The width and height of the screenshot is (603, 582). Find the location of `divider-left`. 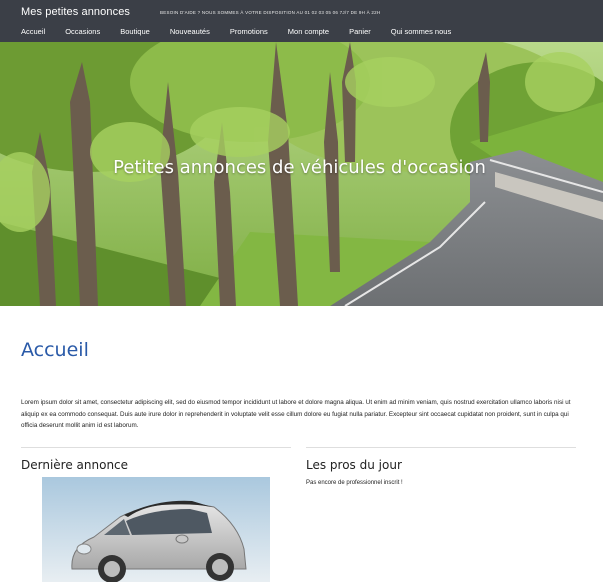

divider-left is located at coordinates (156, 447).